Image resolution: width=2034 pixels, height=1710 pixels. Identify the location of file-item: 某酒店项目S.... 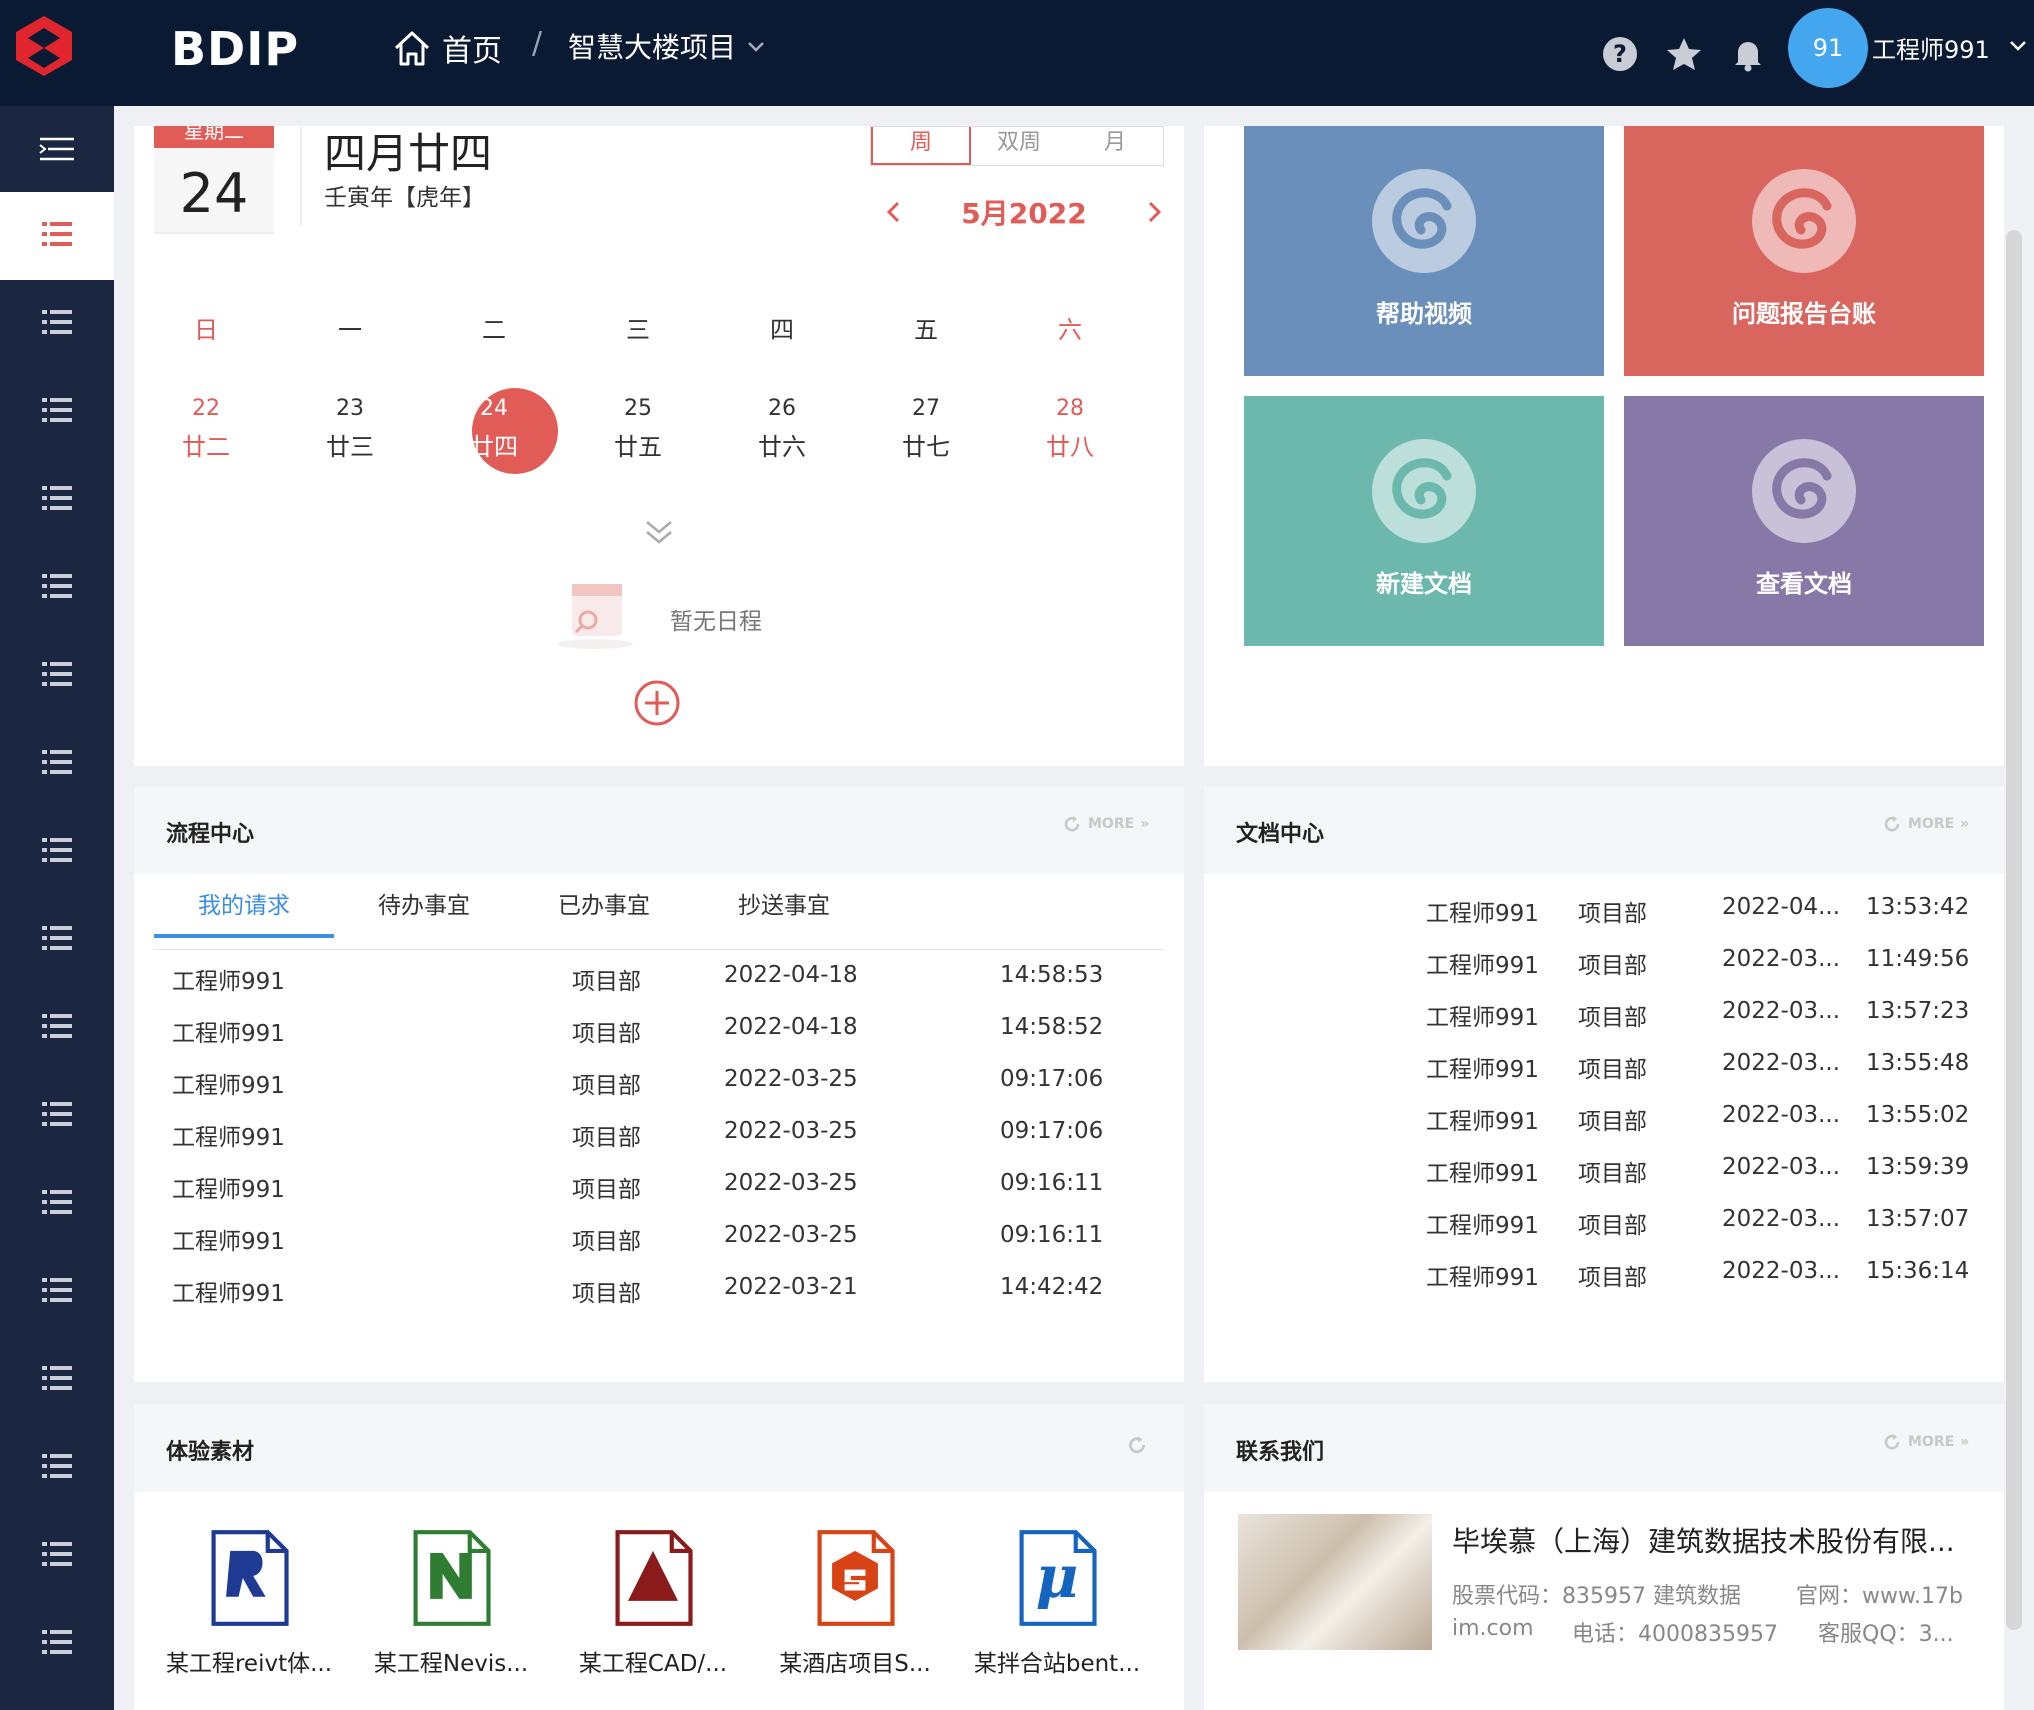
(855, 1600).